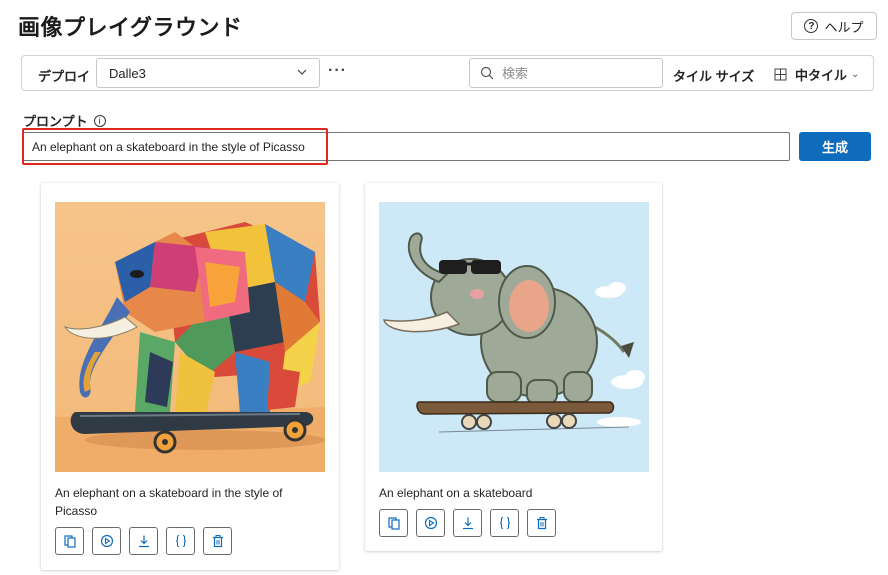 The image size is (888, 575). I want to click on generate-button: 生成, so click(835, 146).